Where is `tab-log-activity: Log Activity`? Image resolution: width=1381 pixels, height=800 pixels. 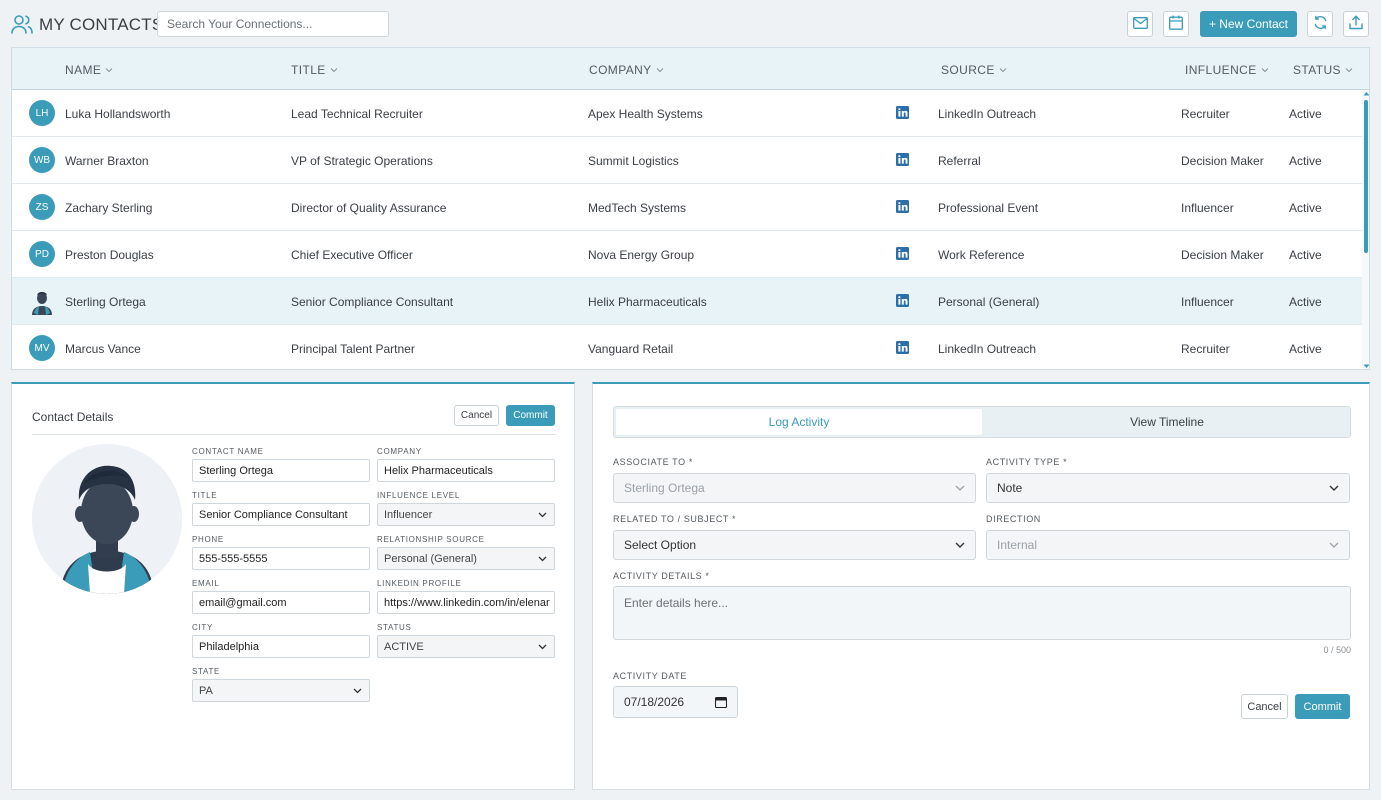 tab-log-activity: Log Activity is located at coordinates (799, 422).